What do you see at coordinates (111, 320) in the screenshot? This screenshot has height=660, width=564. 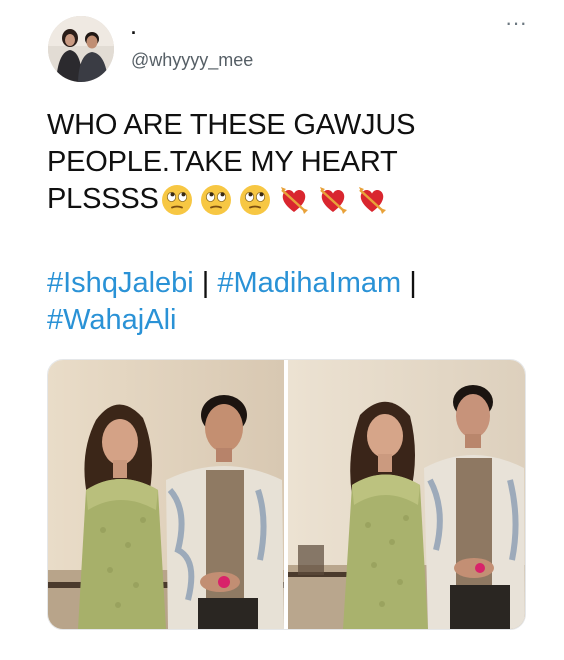 I see `hashtag-link: #WahajAli` at bounding box center [111, 320].